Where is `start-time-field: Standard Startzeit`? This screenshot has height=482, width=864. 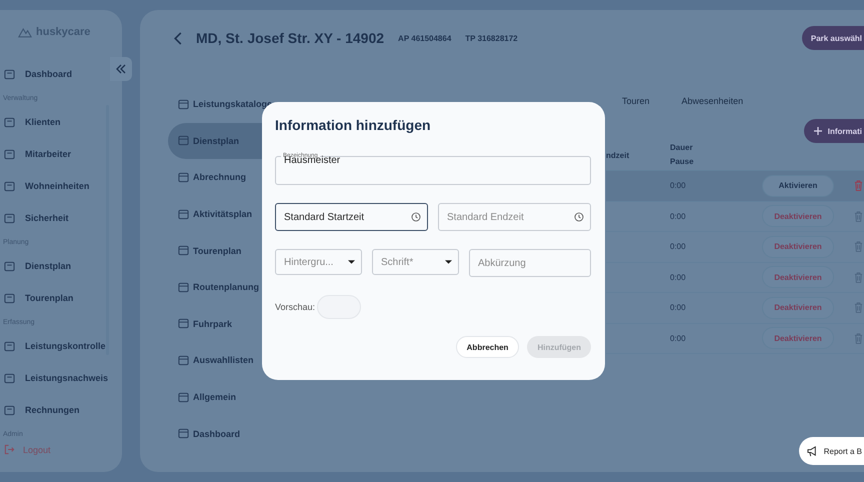
start-time-field: Standard Startzeit is located at coordinates (351, 217).